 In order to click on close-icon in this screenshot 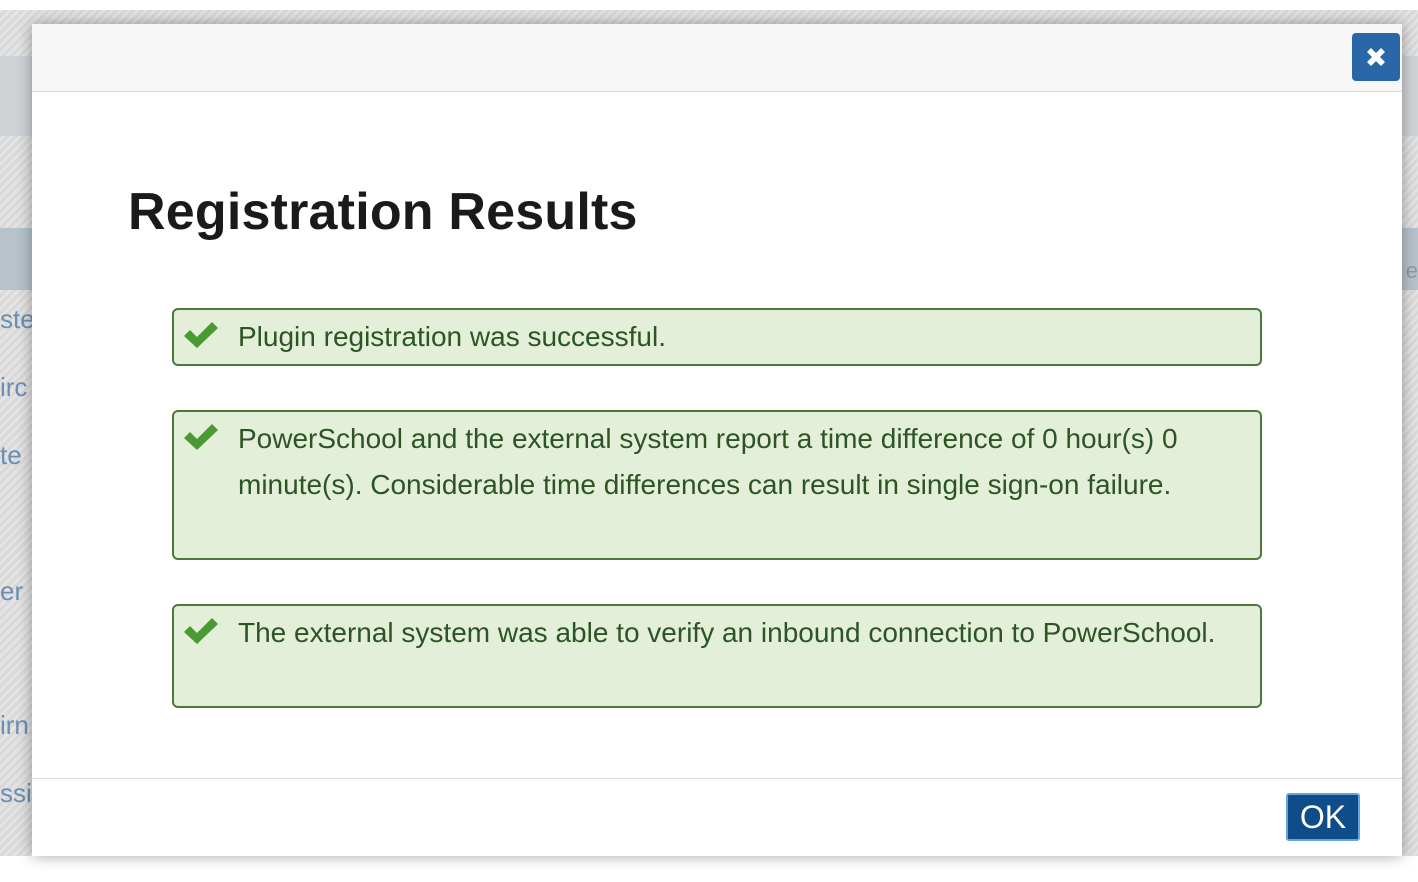, I will do `click(1376, 57)`.